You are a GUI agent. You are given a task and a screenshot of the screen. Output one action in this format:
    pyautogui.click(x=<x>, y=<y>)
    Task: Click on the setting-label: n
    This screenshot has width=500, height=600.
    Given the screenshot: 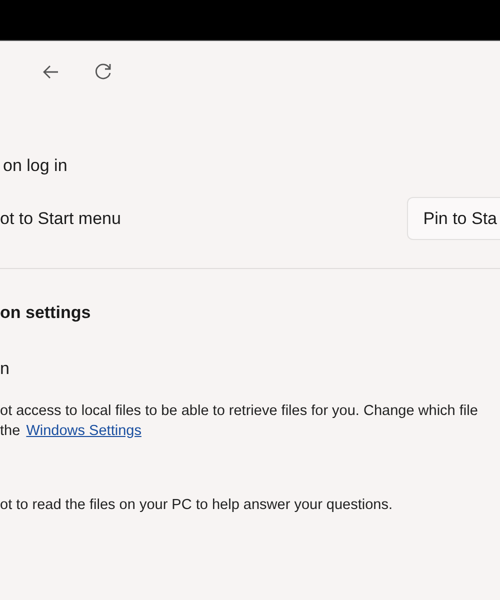 What is the action you would take?
    pyautogui.click(x=5, y=369)
    